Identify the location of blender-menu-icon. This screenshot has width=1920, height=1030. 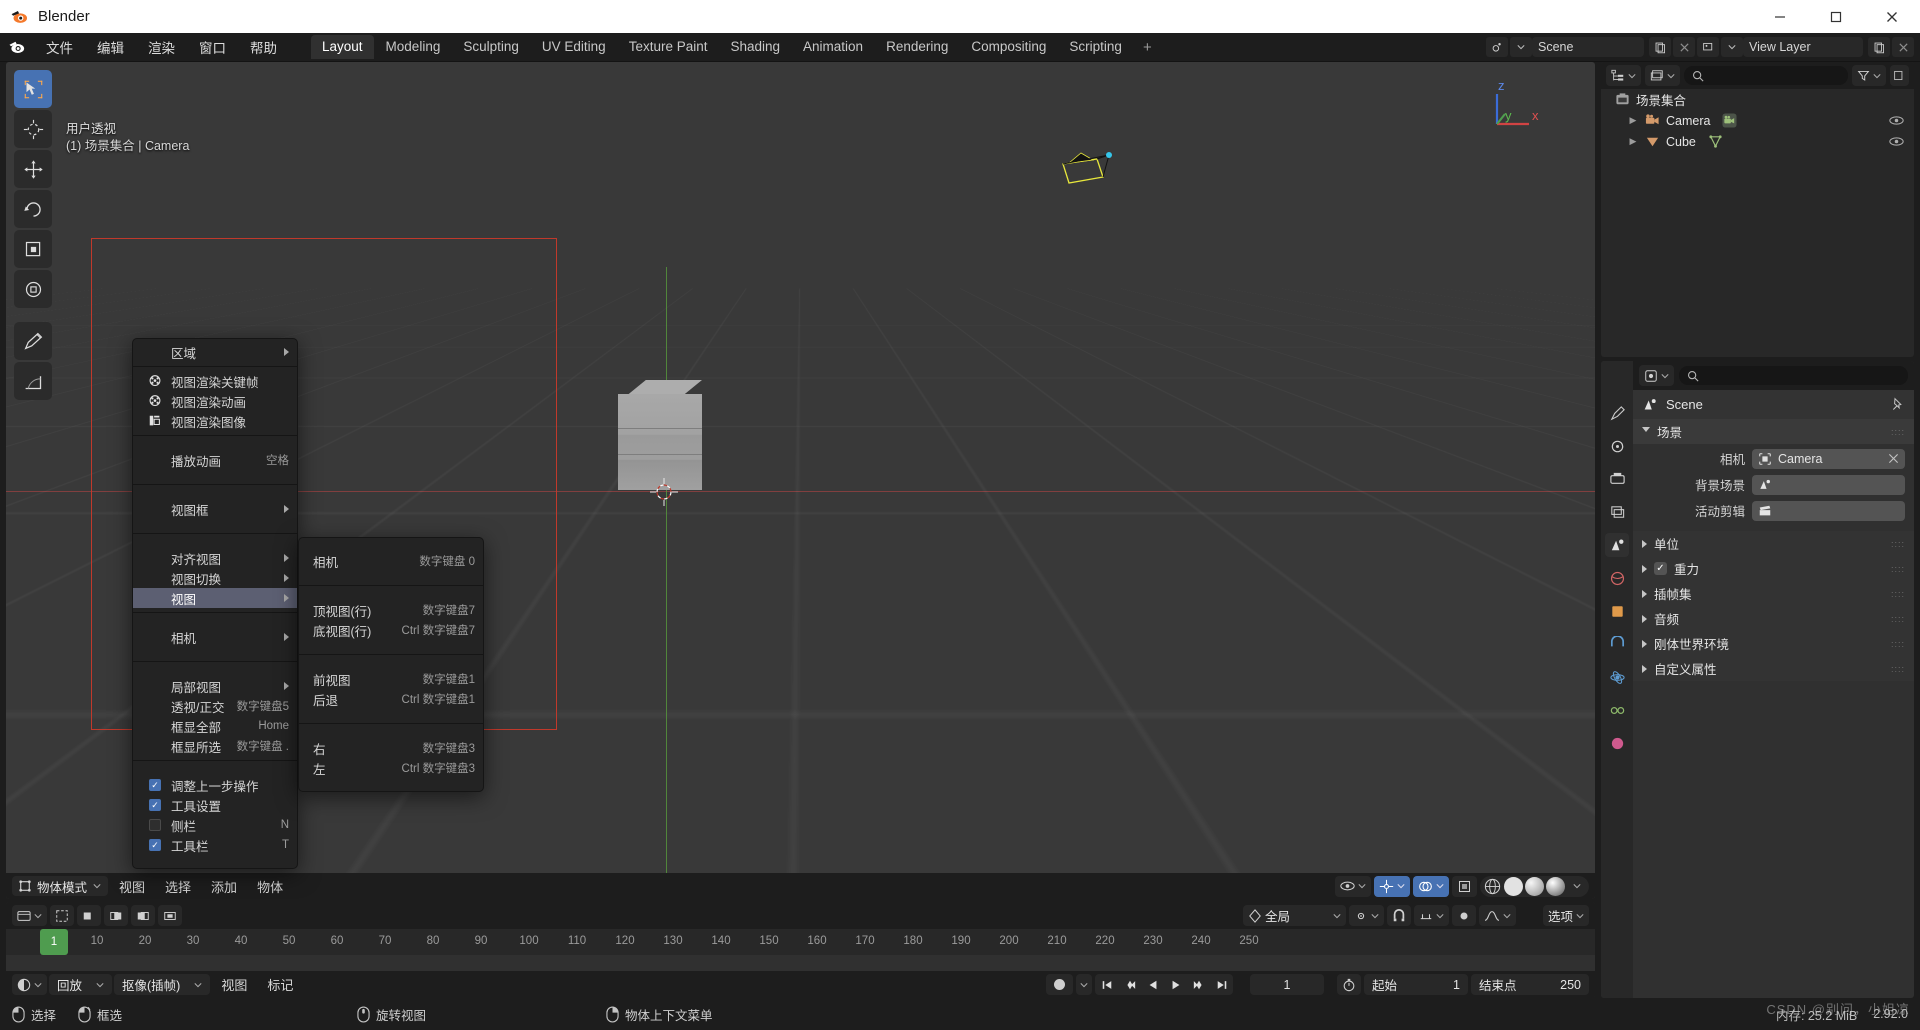
(17, 47).